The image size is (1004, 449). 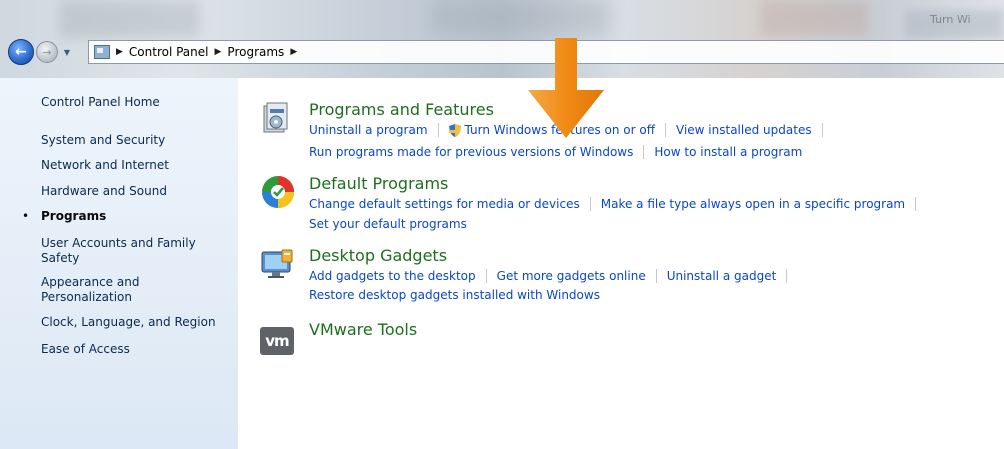 I want to click on recent-pages-dropdown: ▼, so click(x=67, y=52).